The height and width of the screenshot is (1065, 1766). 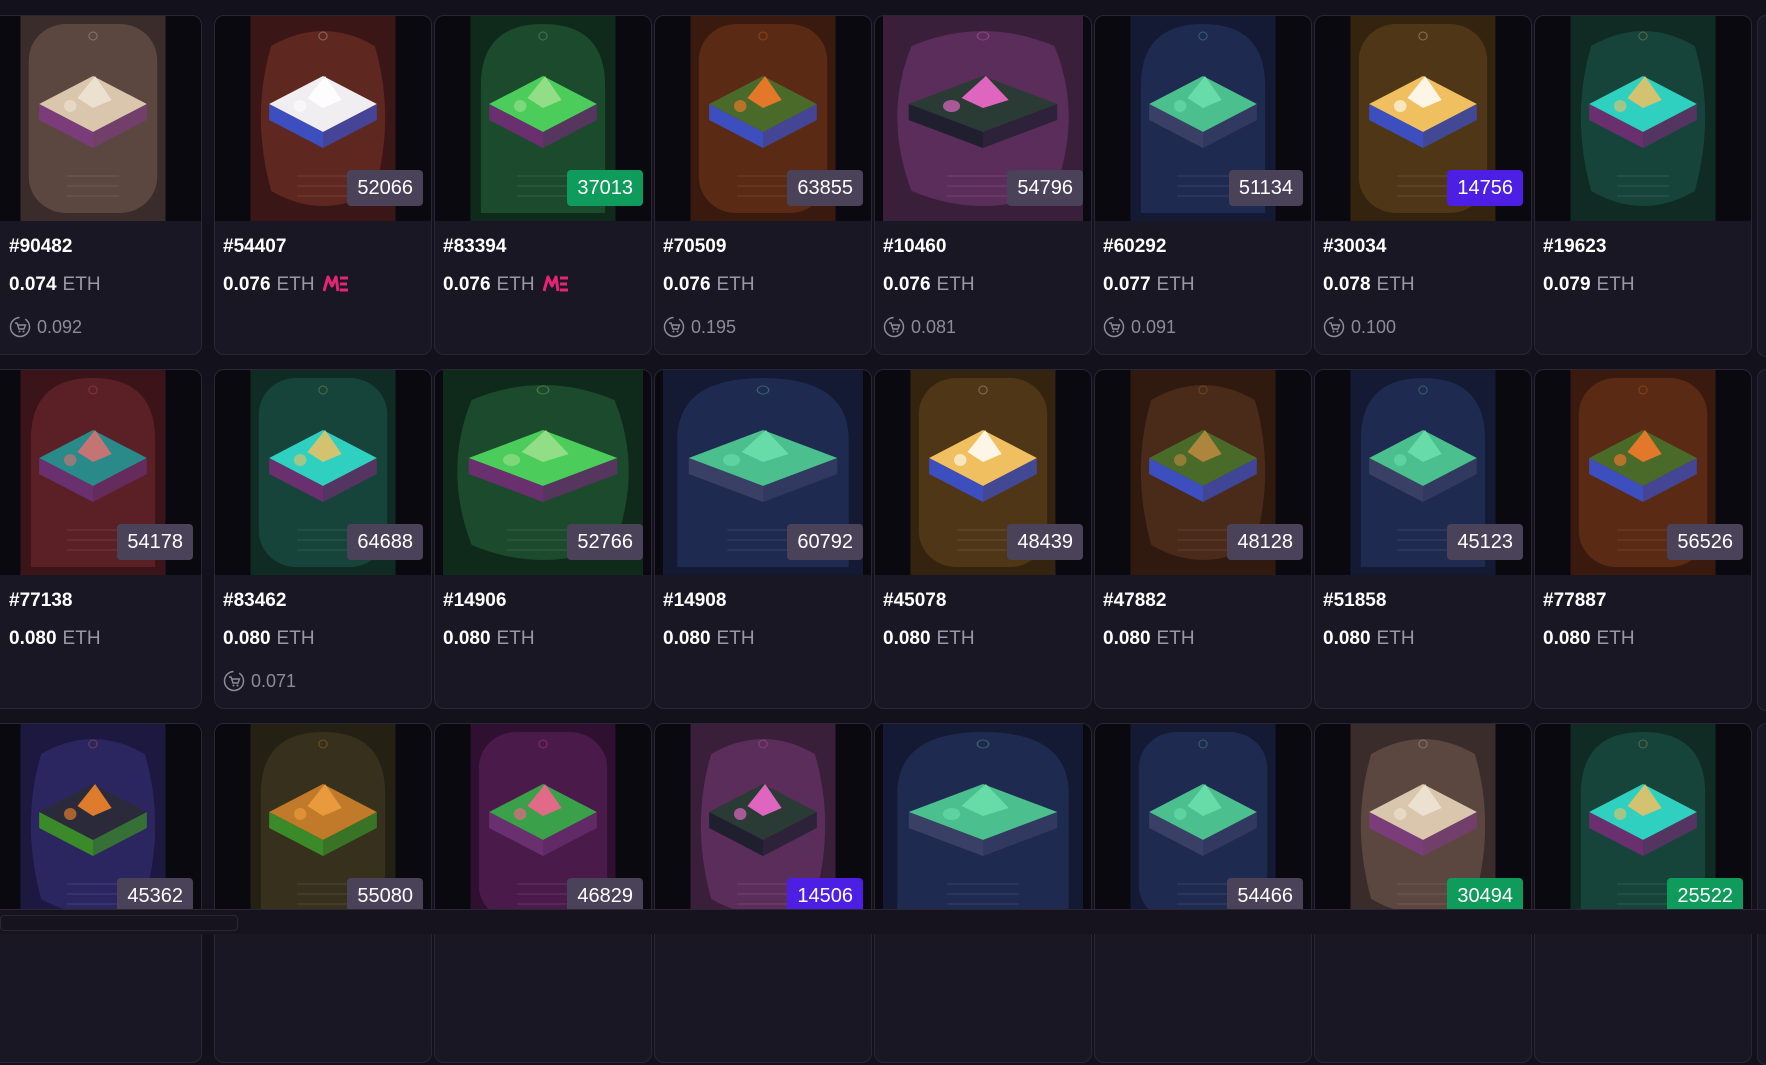 What do you see at coordinates (543, 826) in the screenshot?
I see `nft-image: 46829` at bounding box center [543, 826].